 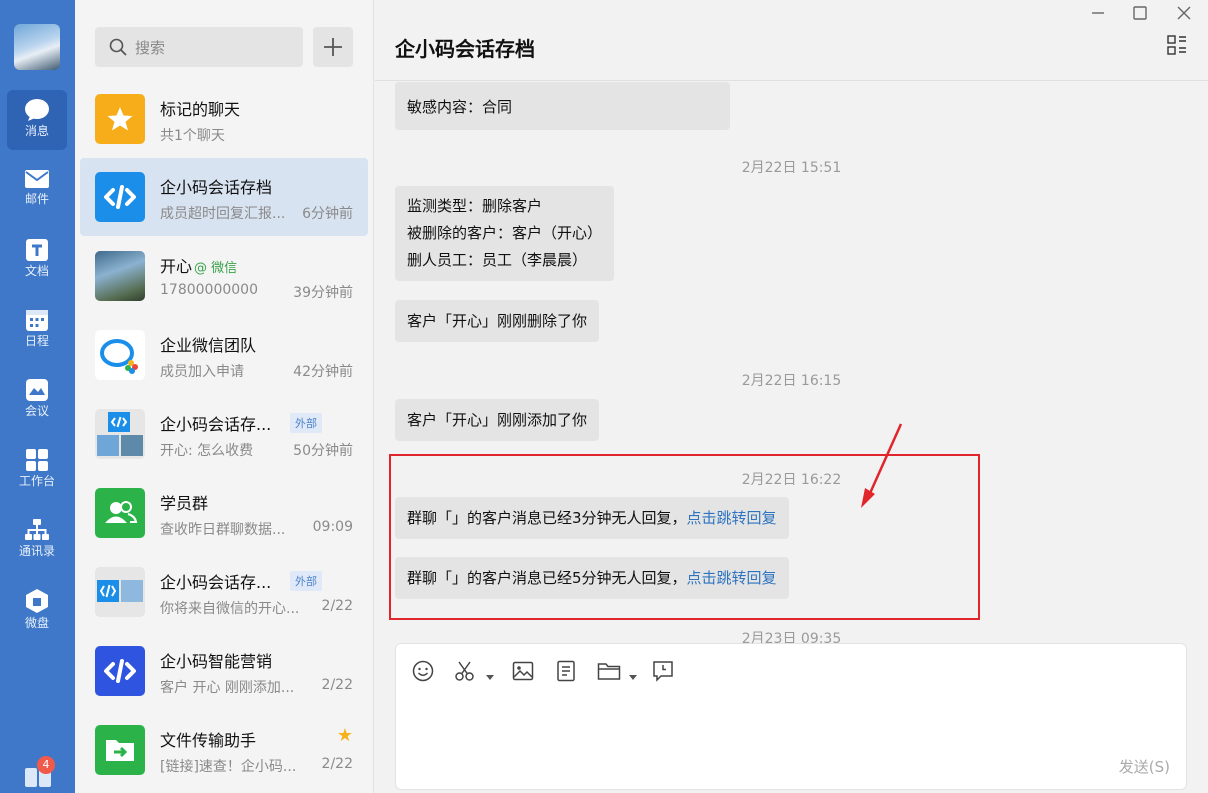 I want to click on chat-name: 开心 @ 微信, so click(x=198, y=265).